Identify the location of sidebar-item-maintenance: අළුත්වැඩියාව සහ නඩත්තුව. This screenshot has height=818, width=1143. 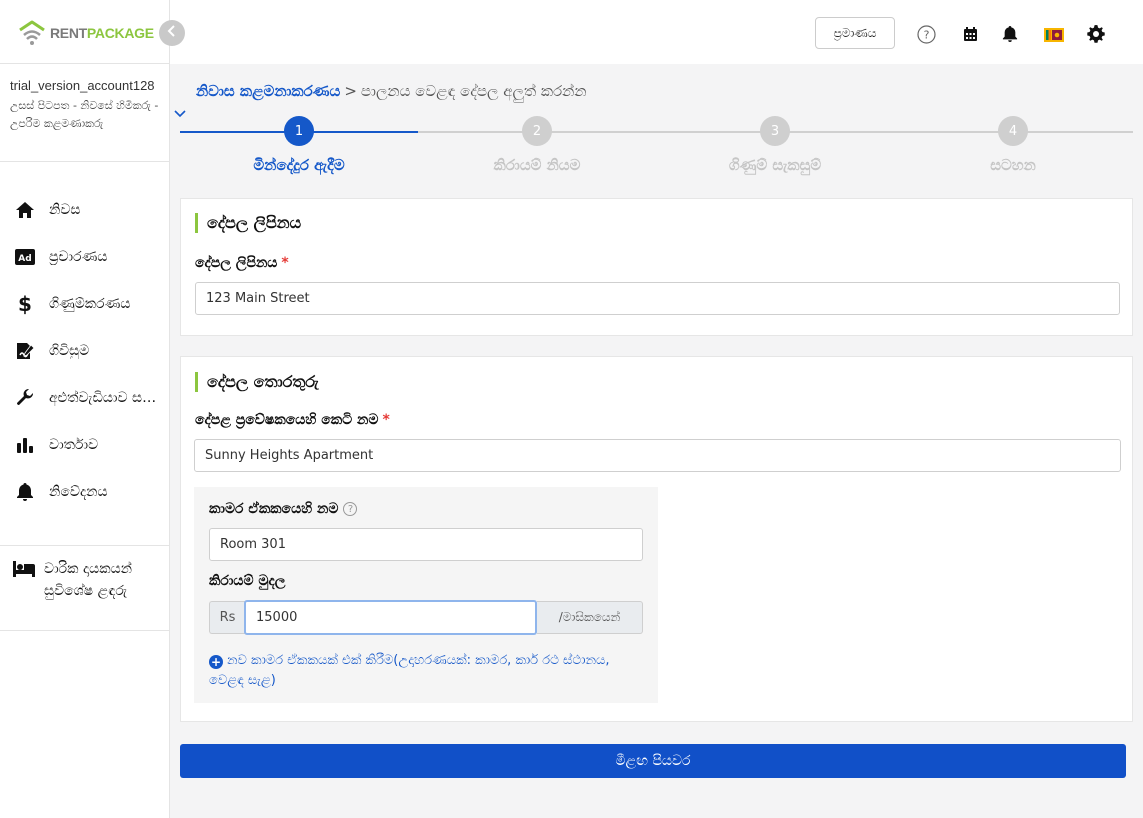
(84, 397).